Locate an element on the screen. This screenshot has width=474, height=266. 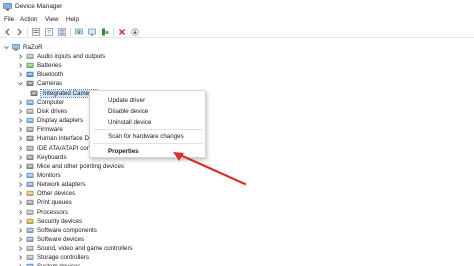
properties-view-icon is located at coordinates (36, 32).